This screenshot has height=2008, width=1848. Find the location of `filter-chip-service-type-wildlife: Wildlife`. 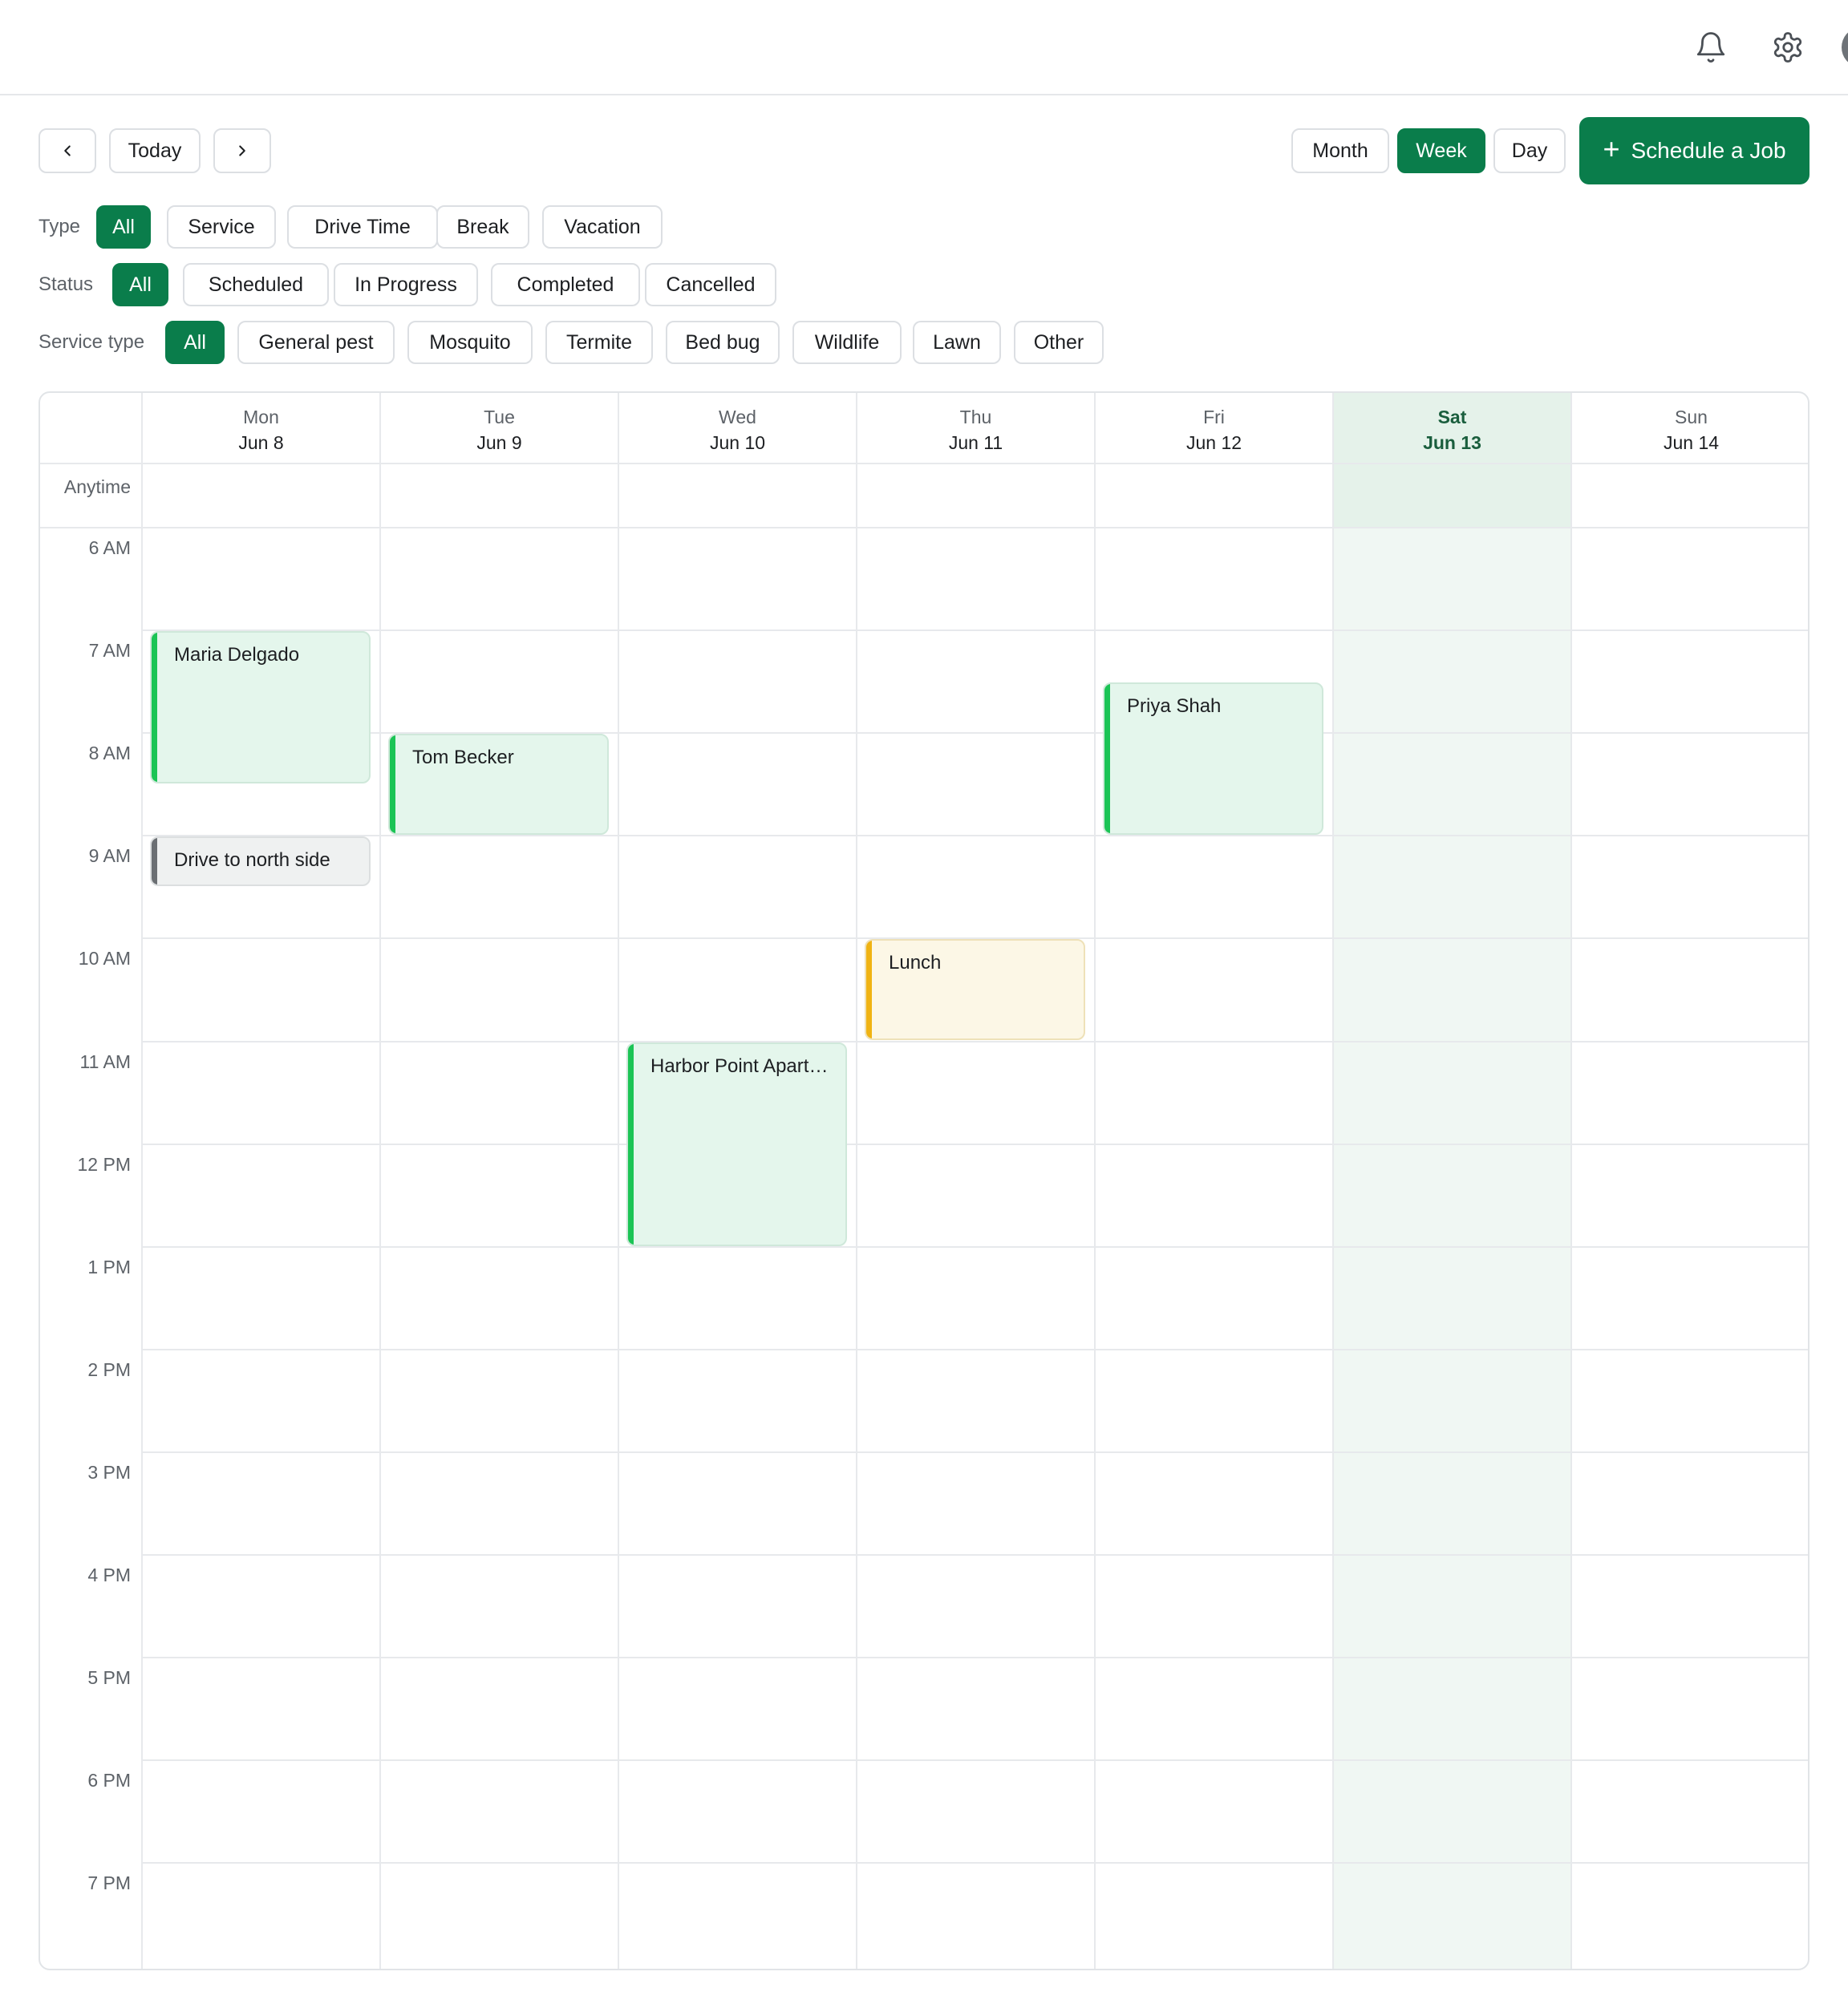

filter-chip-service-type-wildlife: Wildlife is located at coordinates (847, 342).